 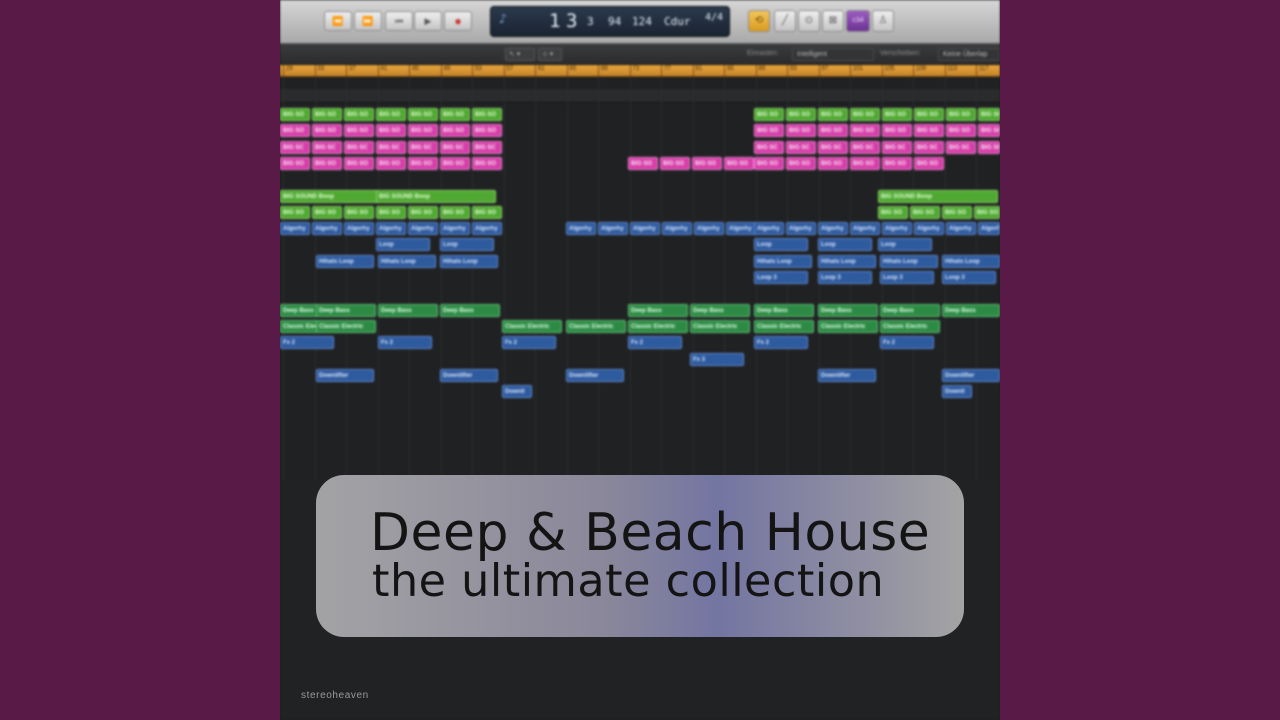 I want to click on count-in-button: ⊙, so click(x=809, y=21).